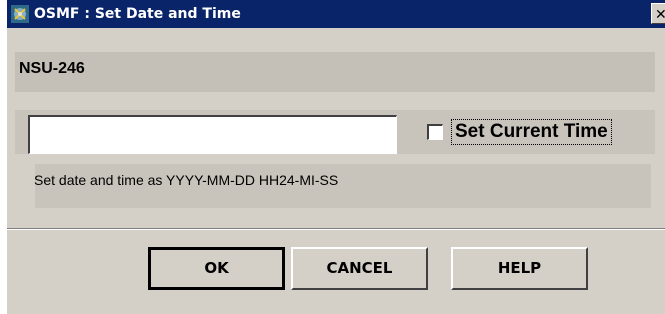 The height and width of the screenshot is (314, 665). Describe the element at coordinates (216, 268) in the screenshot. I see `ok-button: OK` at that location.